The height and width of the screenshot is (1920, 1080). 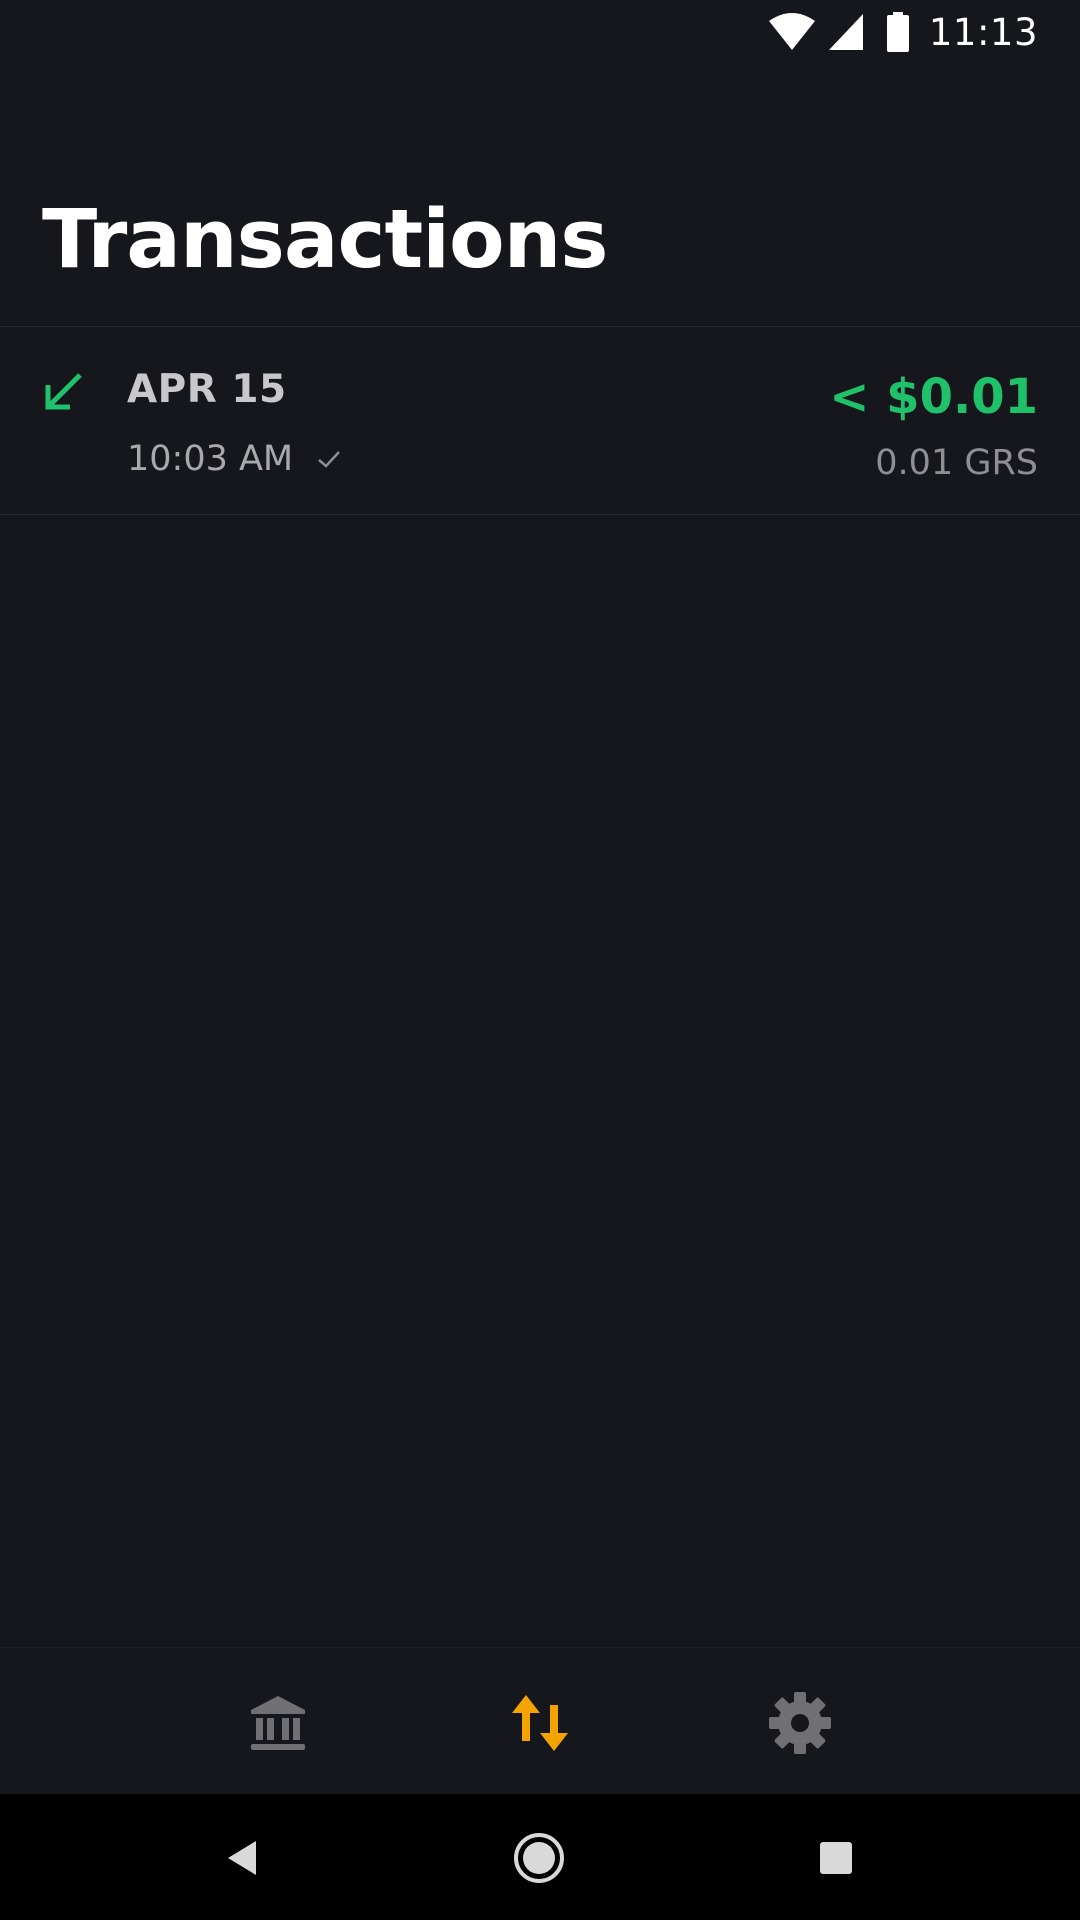 I want to click on transaction-time: 10:03 AM, so click(x=210, y=459).